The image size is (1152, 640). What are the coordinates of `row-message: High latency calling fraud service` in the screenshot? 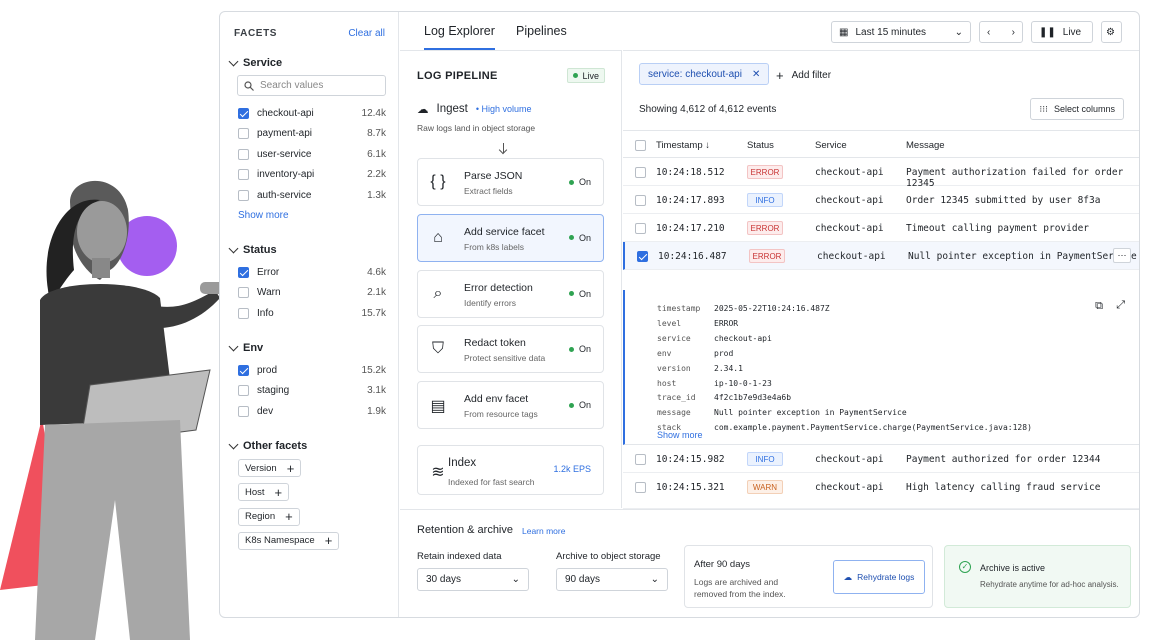 It's located at (1003, 487).